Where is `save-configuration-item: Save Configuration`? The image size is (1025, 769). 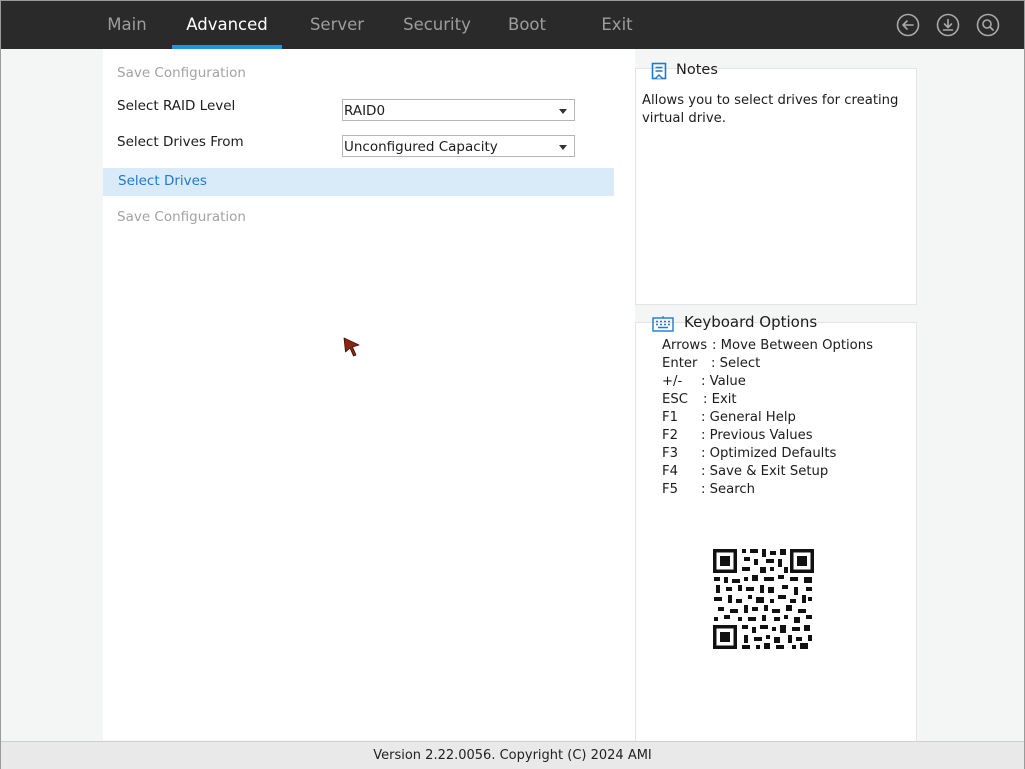 save-configuration-item: Save Configuration is located at coordinates (181, 217).